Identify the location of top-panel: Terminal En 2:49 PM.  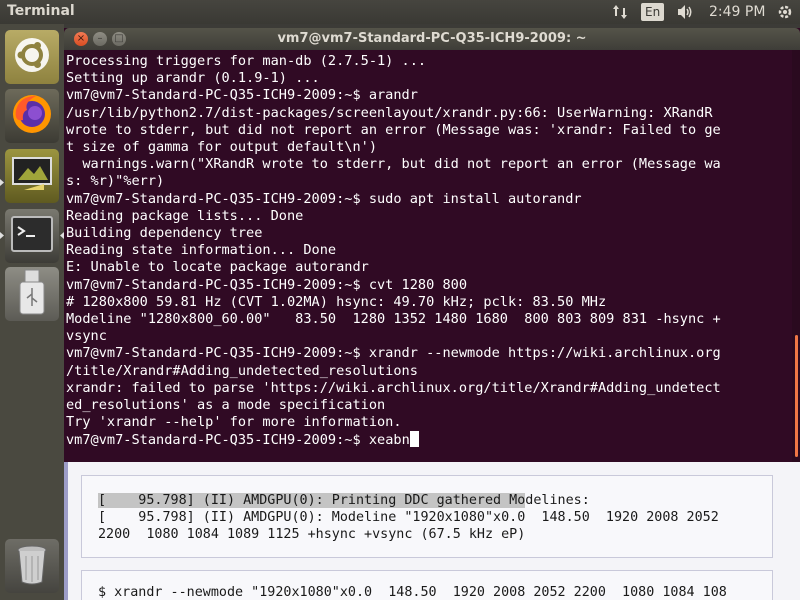
(400, 12).